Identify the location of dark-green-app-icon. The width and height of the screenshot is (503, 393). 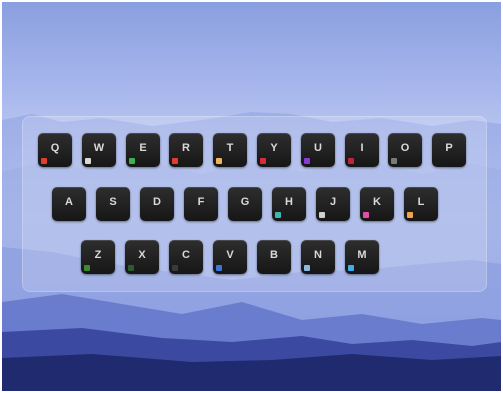
(131, 268).